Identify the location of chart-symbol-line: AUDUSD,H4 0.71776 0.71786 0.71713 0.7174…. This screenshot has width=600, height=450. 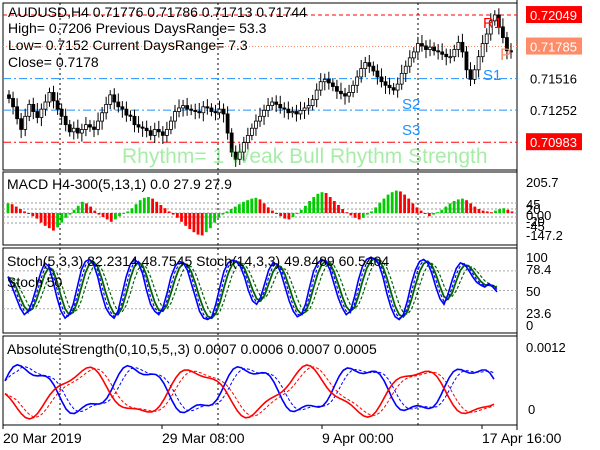
(157, 12).